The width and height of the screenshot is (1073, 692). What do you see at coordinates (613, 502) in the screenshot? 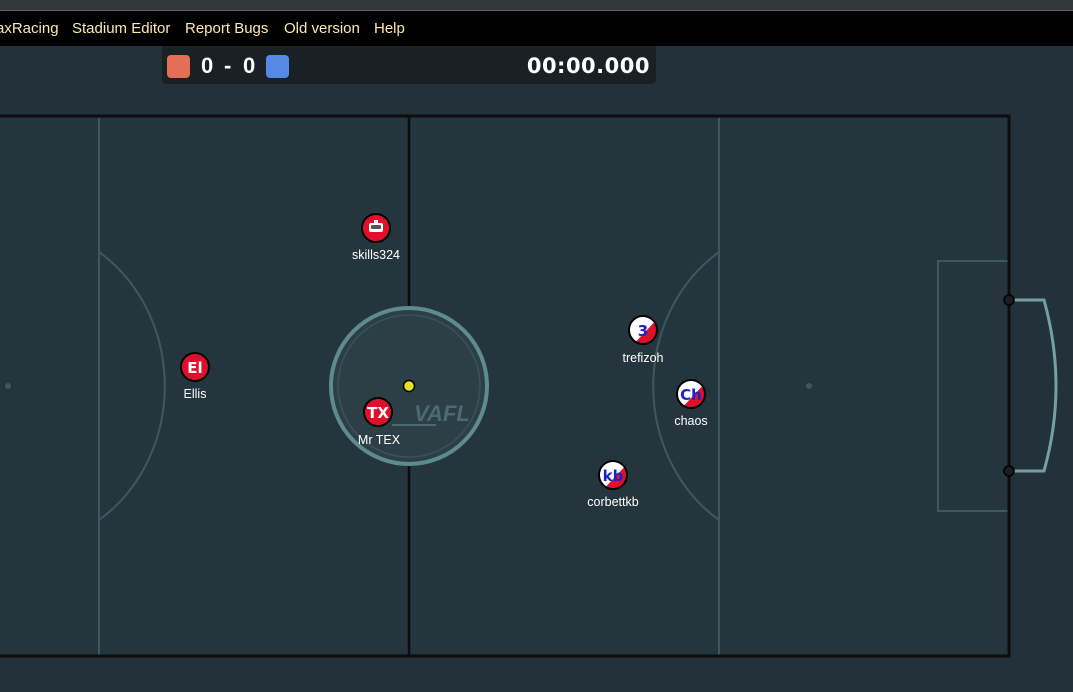
I see `player-name-label: corbettkb` at bounding box center [613, 502].